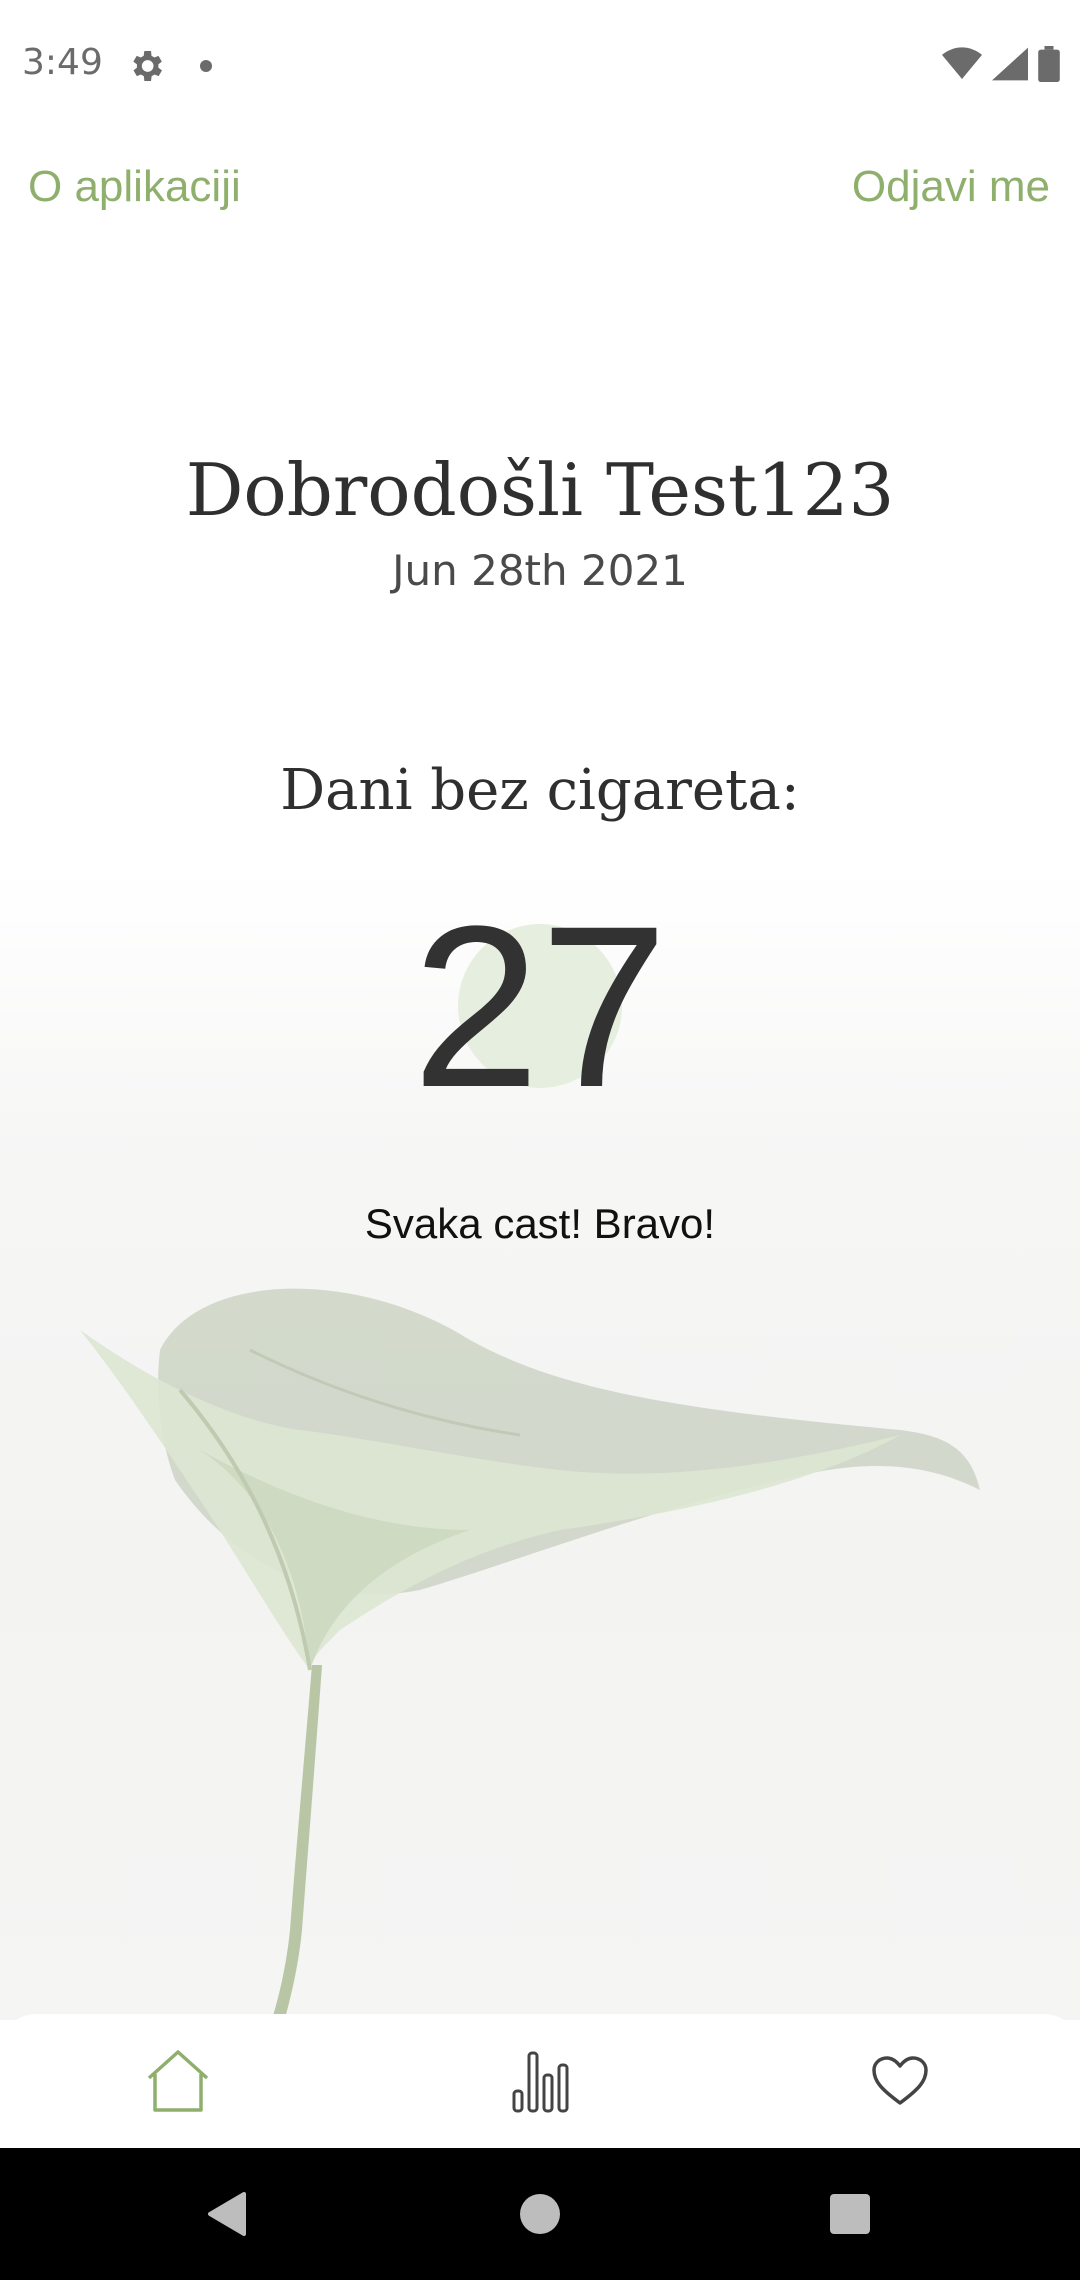 Image resolution: width=1080 pixels, height=2280 pixels. I want to click on home-circle-icon, so click(540, 2214).